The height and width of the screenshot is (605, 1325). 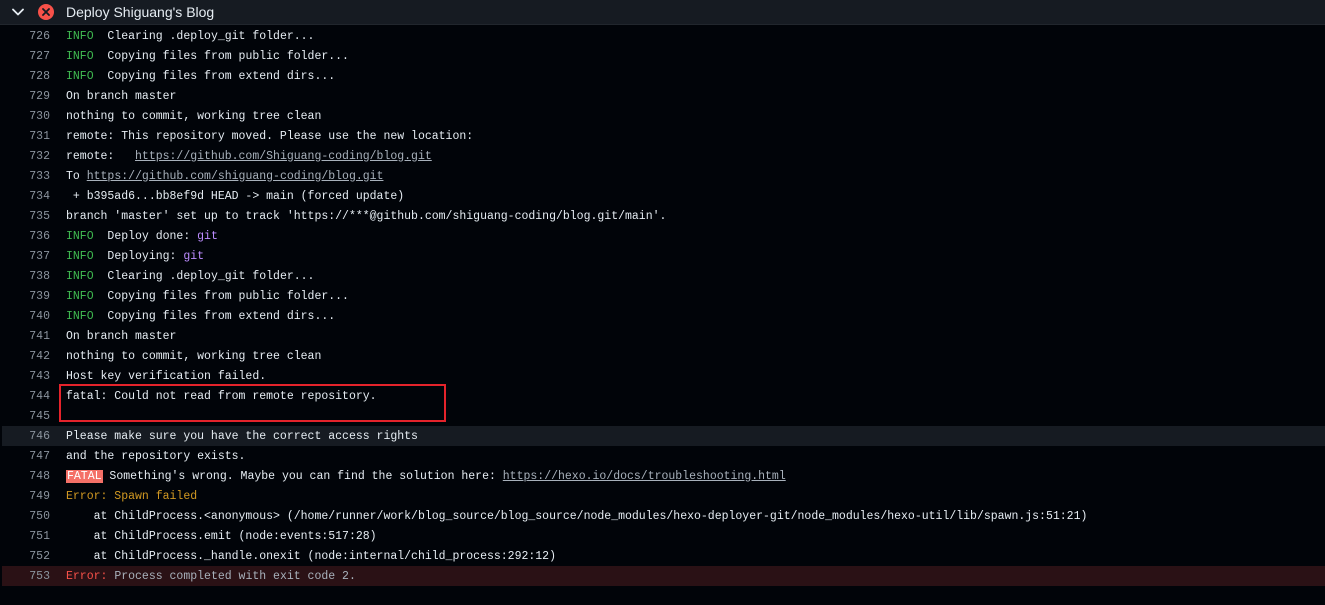 What do you see at coordinates (663, 356) in the screenshot?
I see `log-line: 742 nothing to commit, working tree clean` at bounding box center [663, 356].